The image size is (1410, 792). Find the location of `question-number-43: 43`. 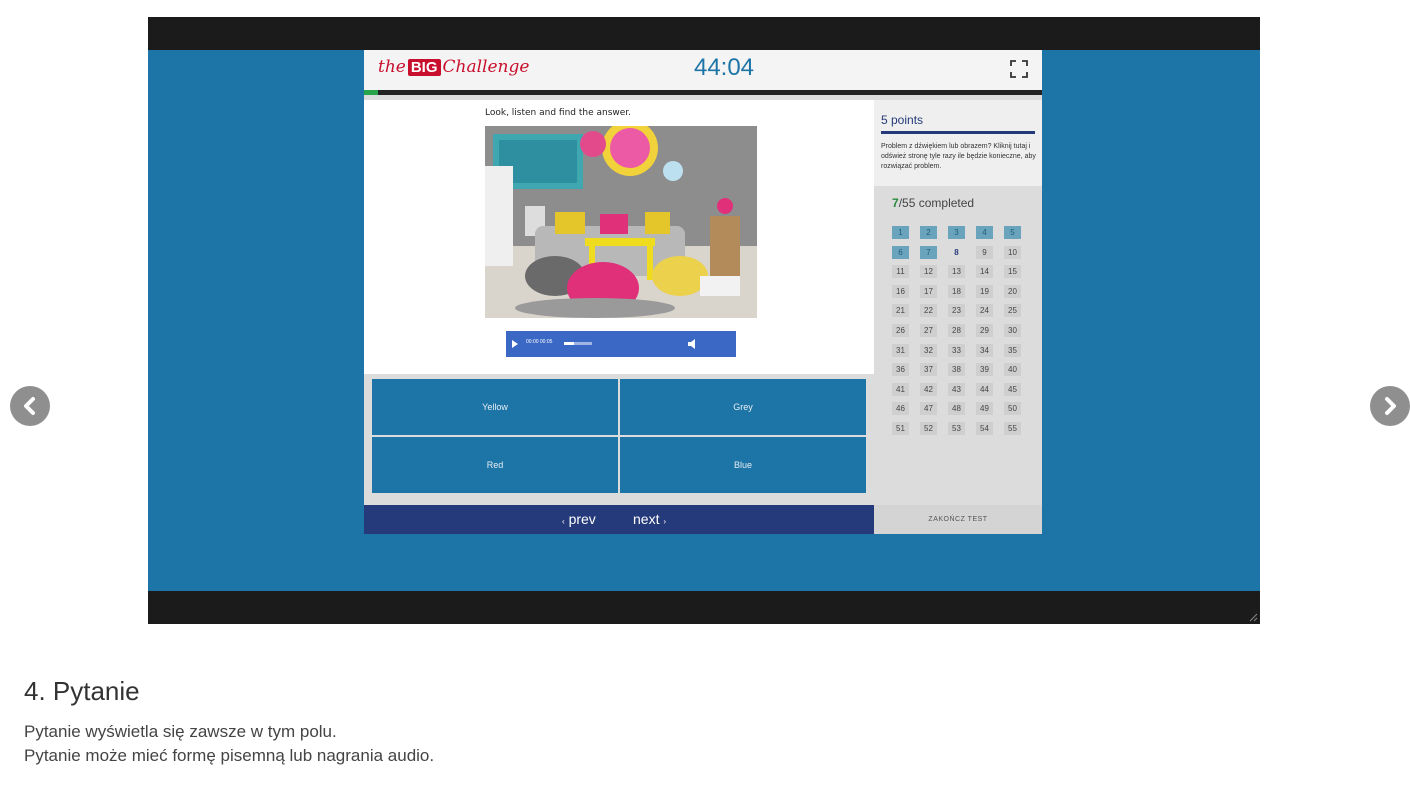

question-number-43: 43 is located at coordinates (956, 389).